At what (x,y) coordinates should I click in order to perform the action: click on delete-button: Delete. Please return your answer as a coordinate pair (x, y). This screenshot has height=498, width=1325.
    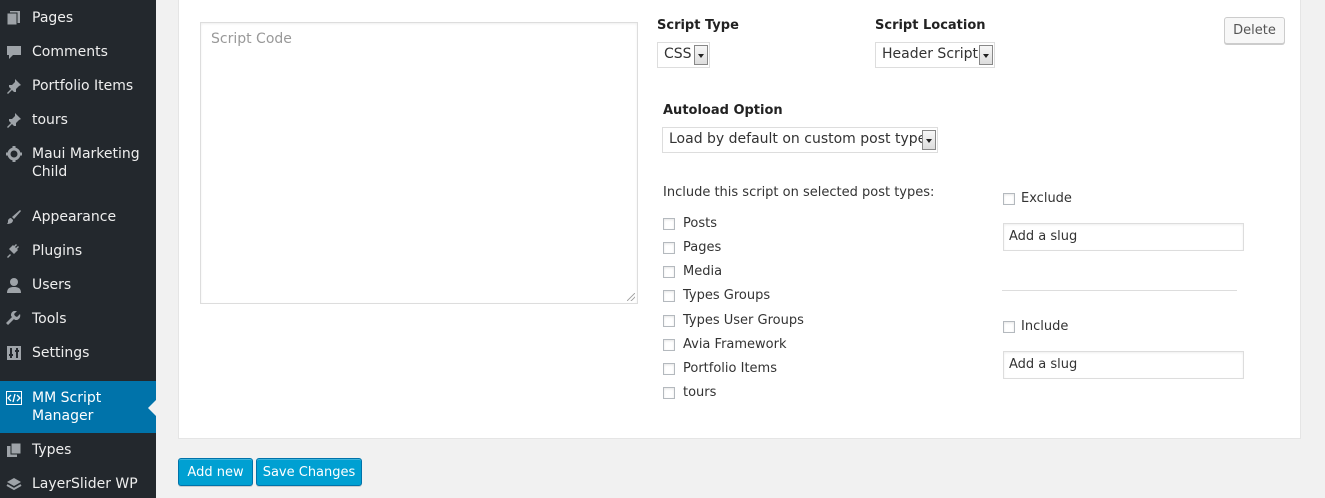
    Looking at the image, I should click on (1254, 30).